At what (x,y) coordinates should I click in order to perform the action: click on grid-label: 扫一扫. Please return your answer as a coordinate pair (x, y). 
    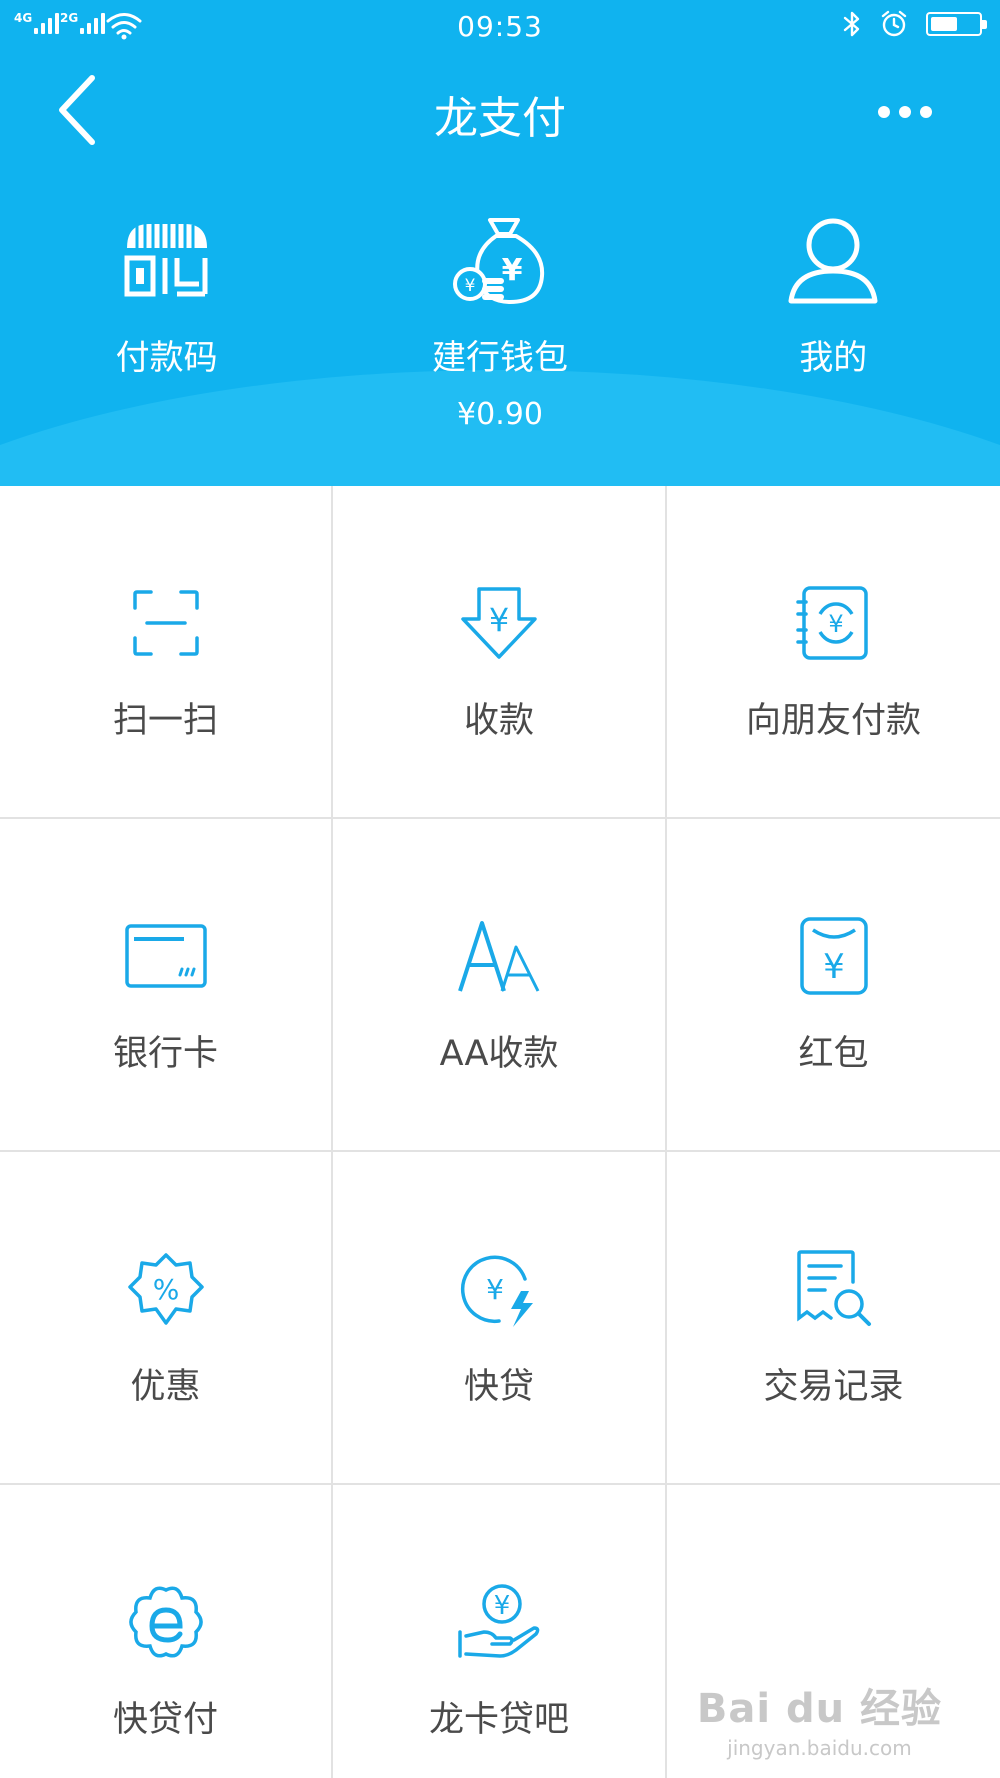
    Looking at the image, I should click on (165, 721).